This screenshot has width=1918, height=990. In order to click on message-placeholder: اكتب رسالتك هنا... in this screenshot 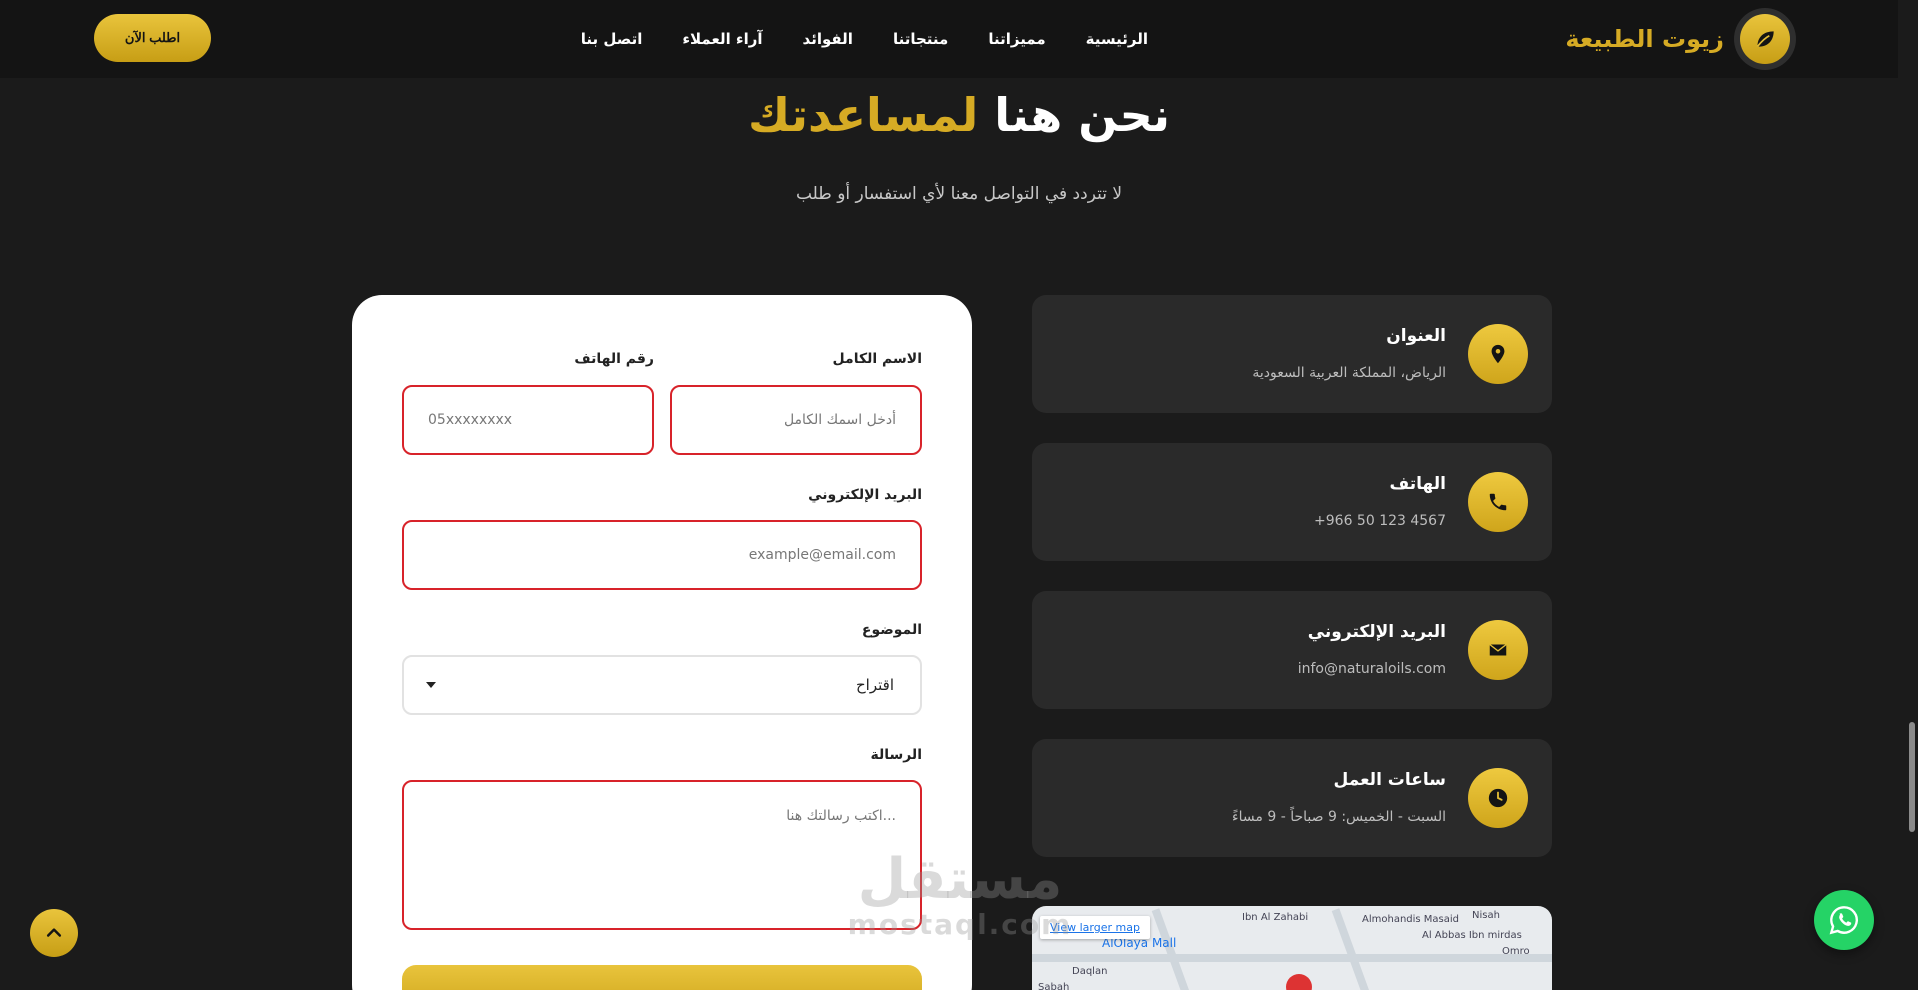, I will do `click(841, 816)`.